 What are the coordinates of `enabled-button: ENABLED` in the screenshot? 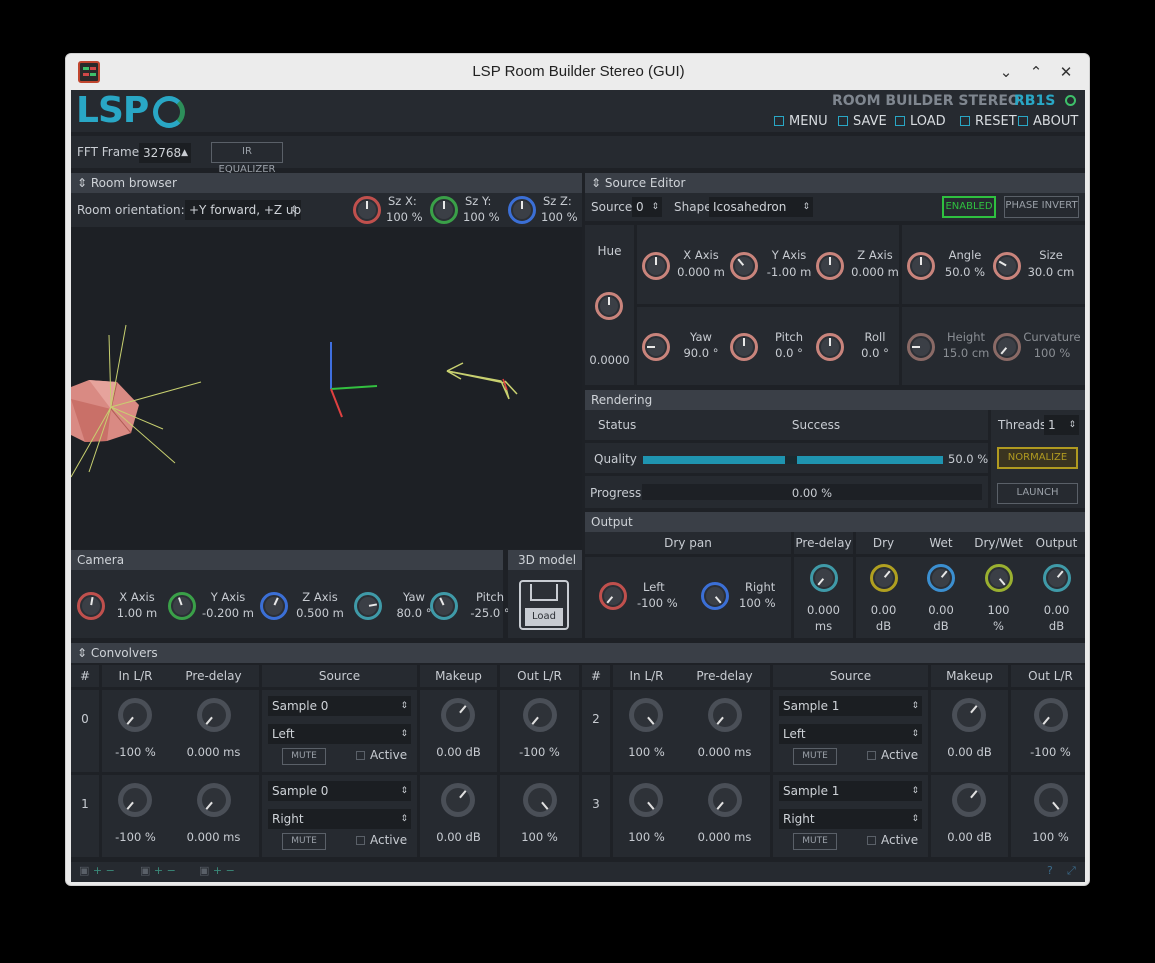 It's located at (969, 207).